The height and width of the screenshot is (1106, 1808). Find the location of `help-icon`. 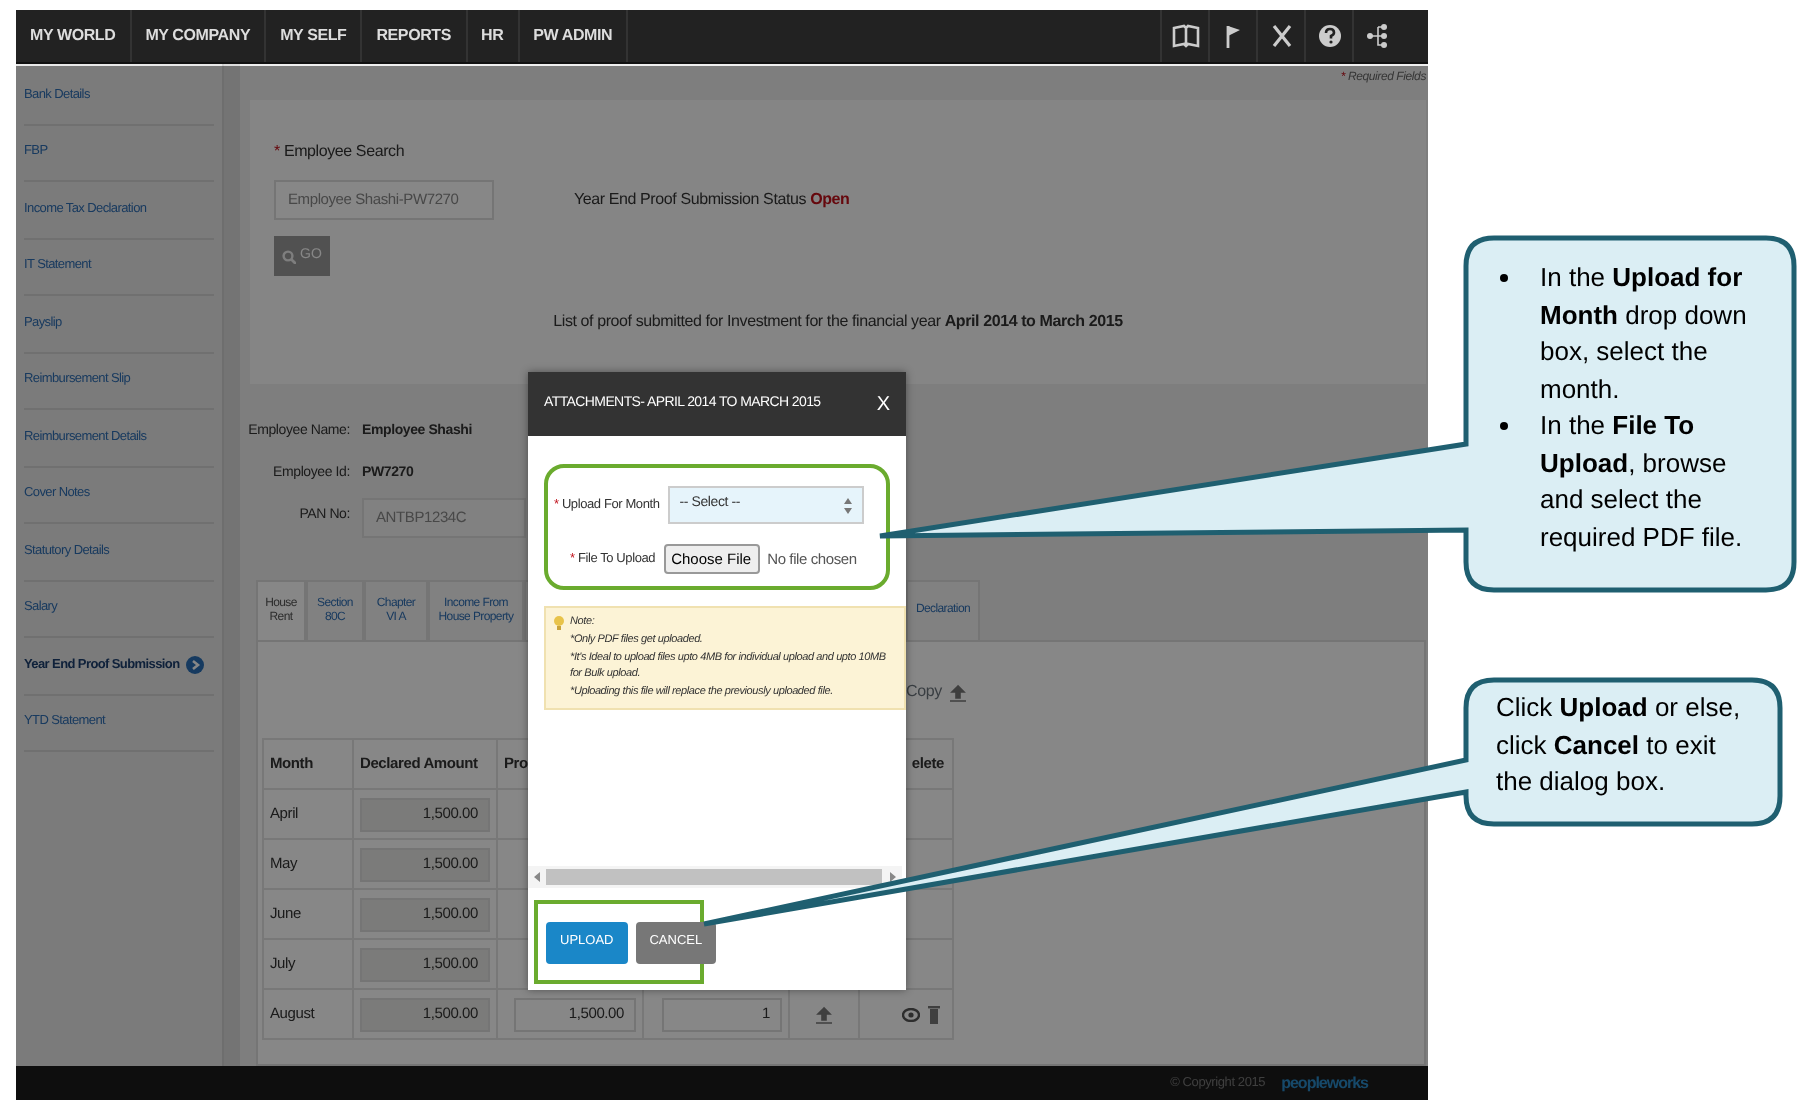

help-icon is located at coordinates (1329, 36).